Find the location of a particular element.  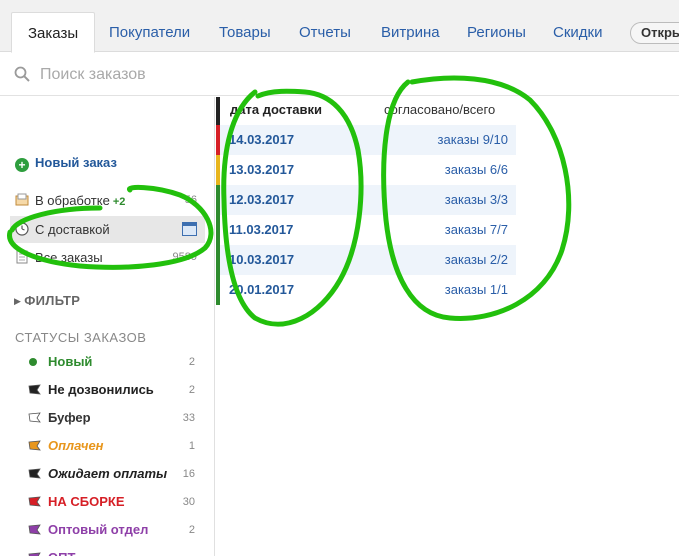

sidebar-item-with-delivery: С доставкой is located at coordinates (107, 229).